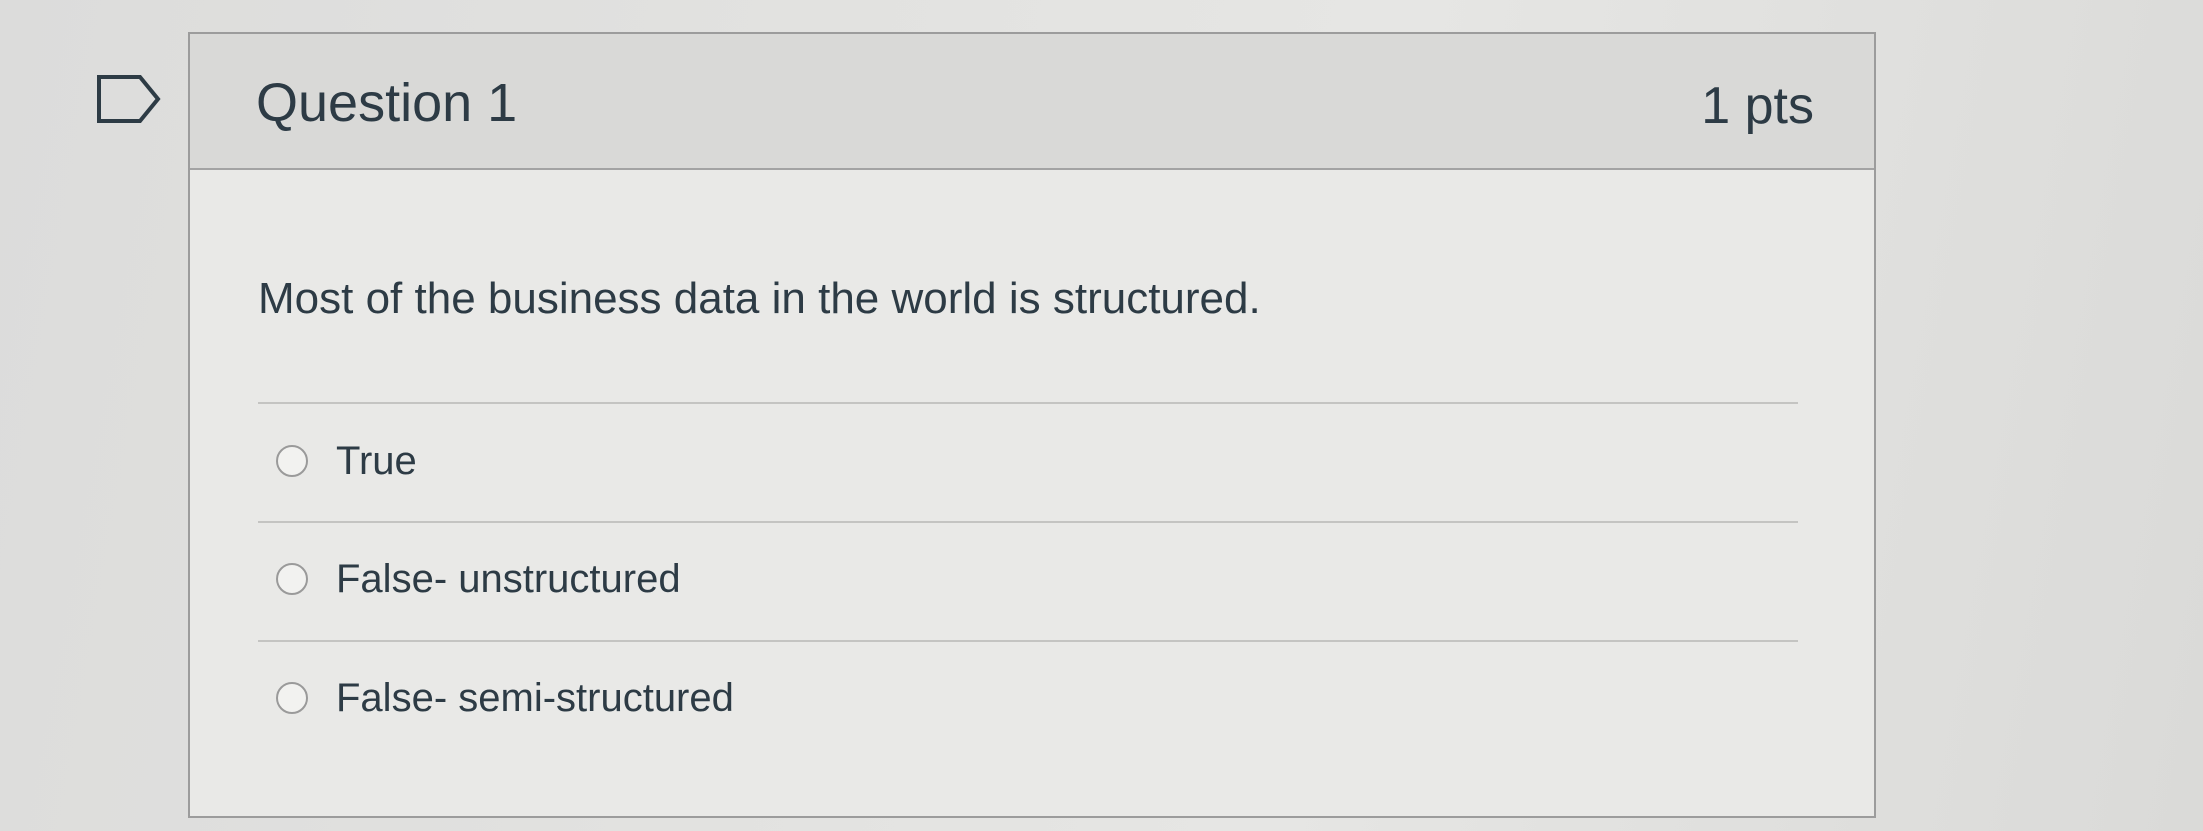 Image resolution: width=2203 pixels, height=831 pixels. Describe the element at coordinates (508, 578) in the screenshot. I see `answer-label: False- unstructured` at that location.